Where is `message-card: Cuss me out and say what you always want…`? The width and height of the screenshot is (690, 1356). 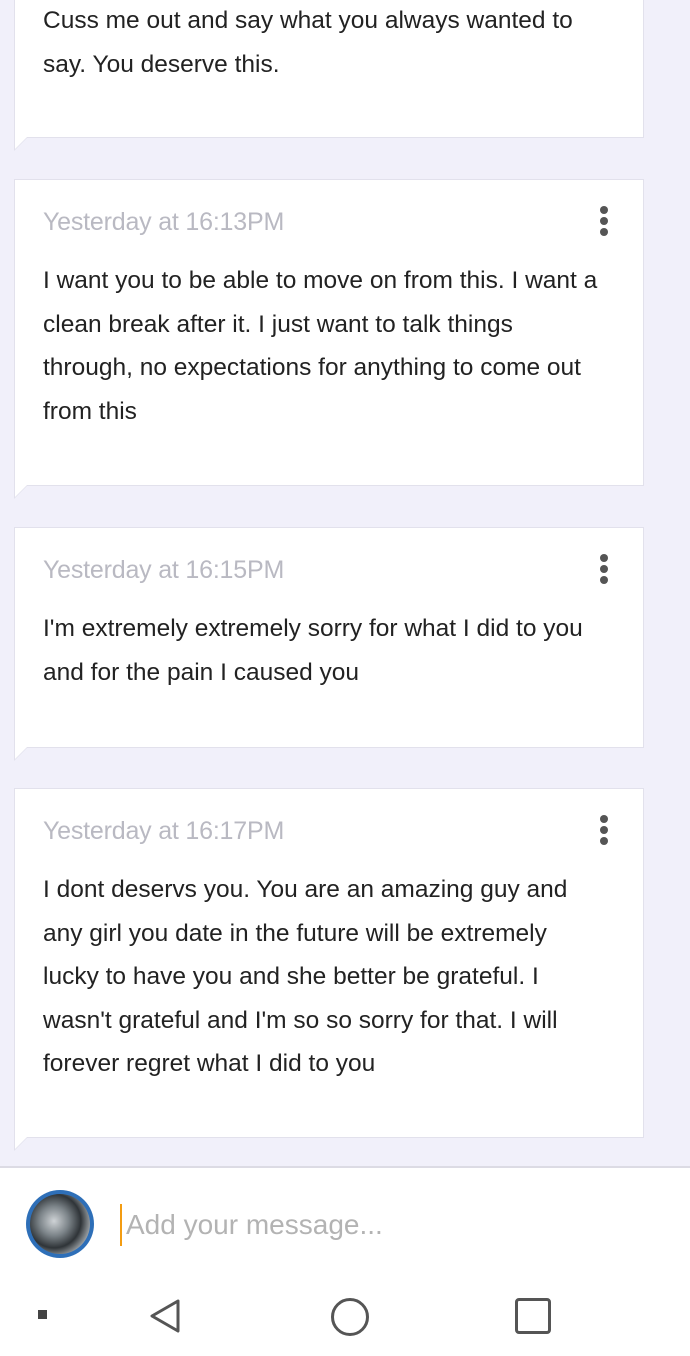
message-card: Cuss me out and say what you always want… is located at coordinates (329, 75).